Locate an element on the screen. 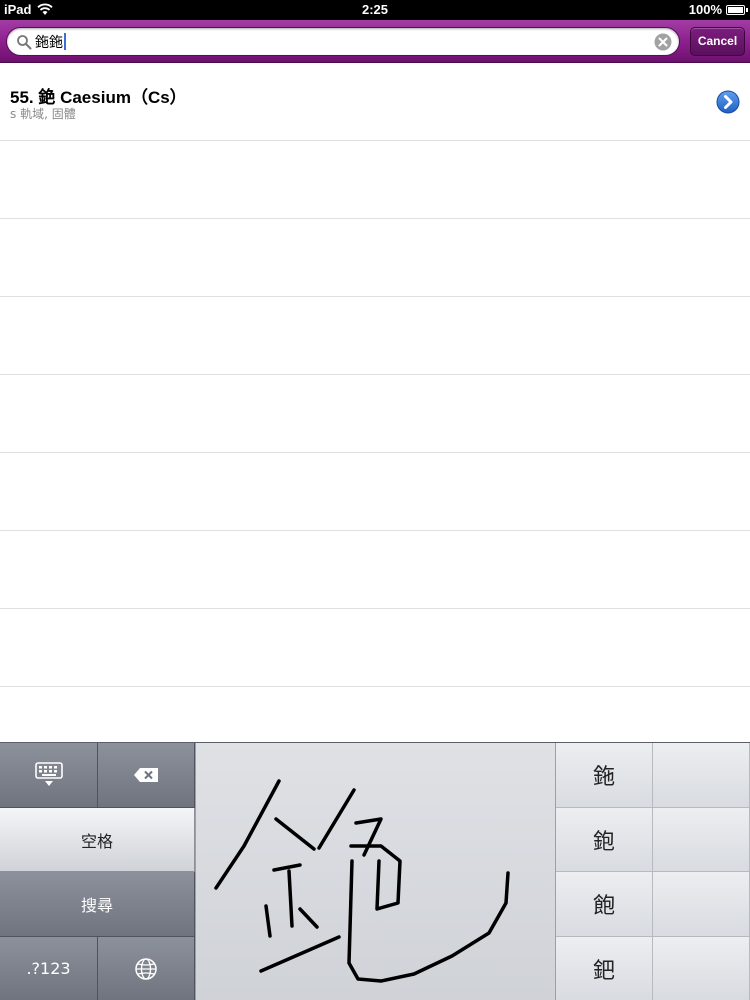 The image size is (750, 1000). handwritten-stroke is located at coordinates (362, 881).